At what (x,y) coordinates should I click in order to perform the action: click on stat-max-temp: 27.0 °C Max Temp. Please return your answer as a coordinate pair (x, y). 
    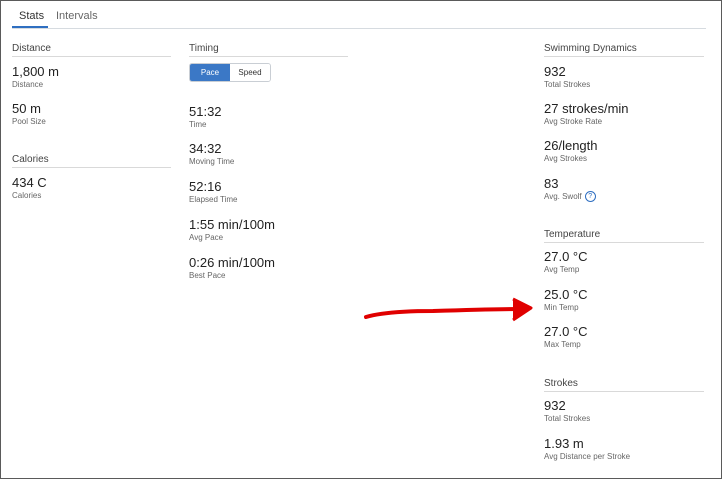
    Looking at the image, I should click on (566, 337).